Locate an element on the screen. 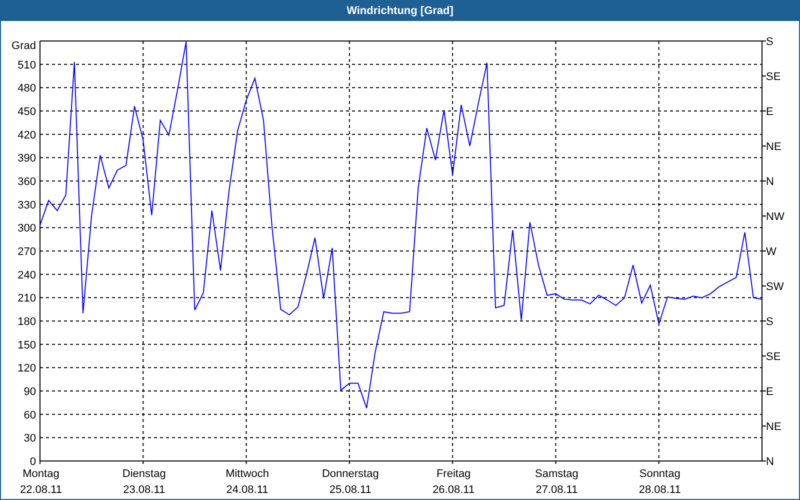  y-tick-label: 210 is located at coordinates (27, 298).